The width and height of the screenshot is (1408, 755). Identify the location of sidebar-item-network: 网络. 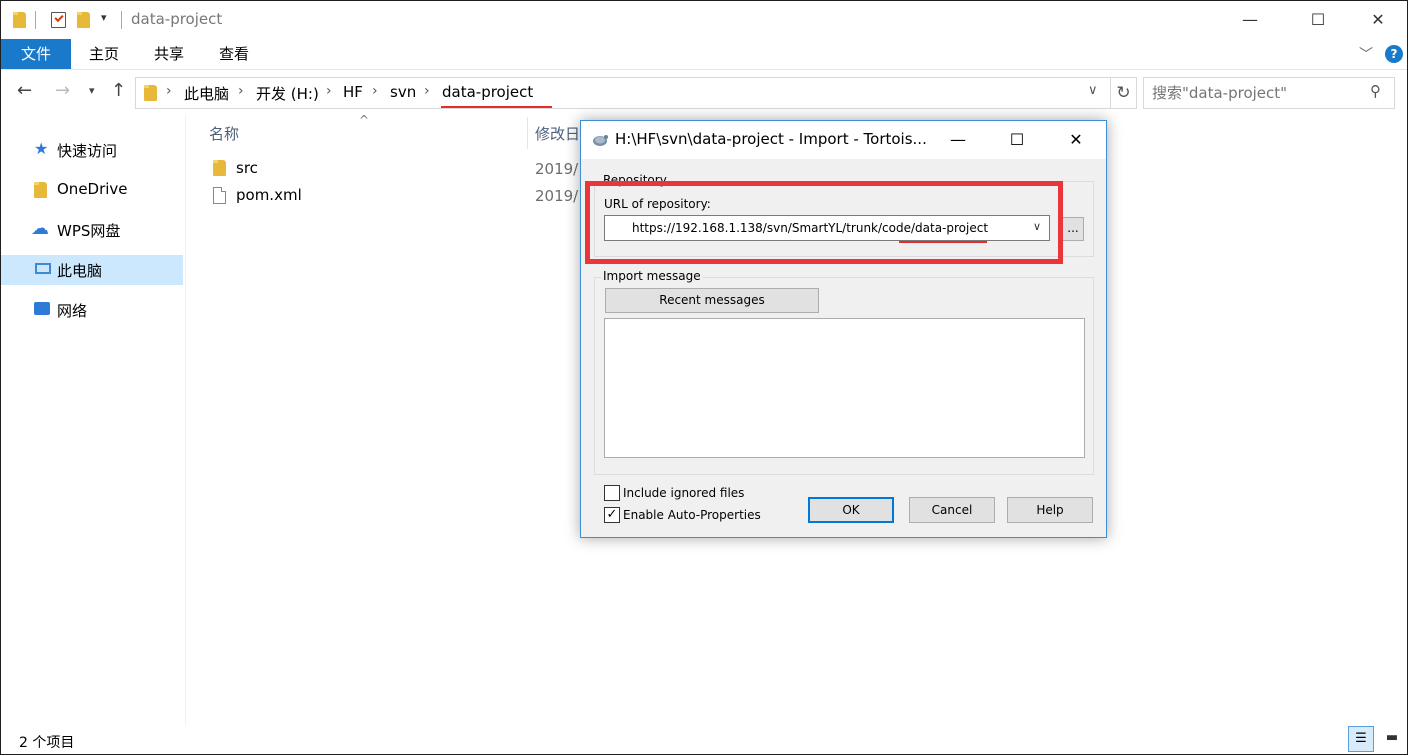
(92, 310).